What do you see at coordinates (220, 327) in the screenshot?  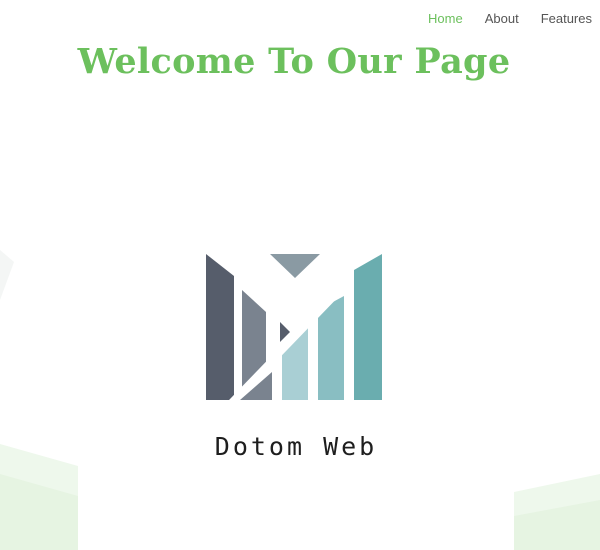 I see `logo-bar-left` at bounding box center [220, 327].